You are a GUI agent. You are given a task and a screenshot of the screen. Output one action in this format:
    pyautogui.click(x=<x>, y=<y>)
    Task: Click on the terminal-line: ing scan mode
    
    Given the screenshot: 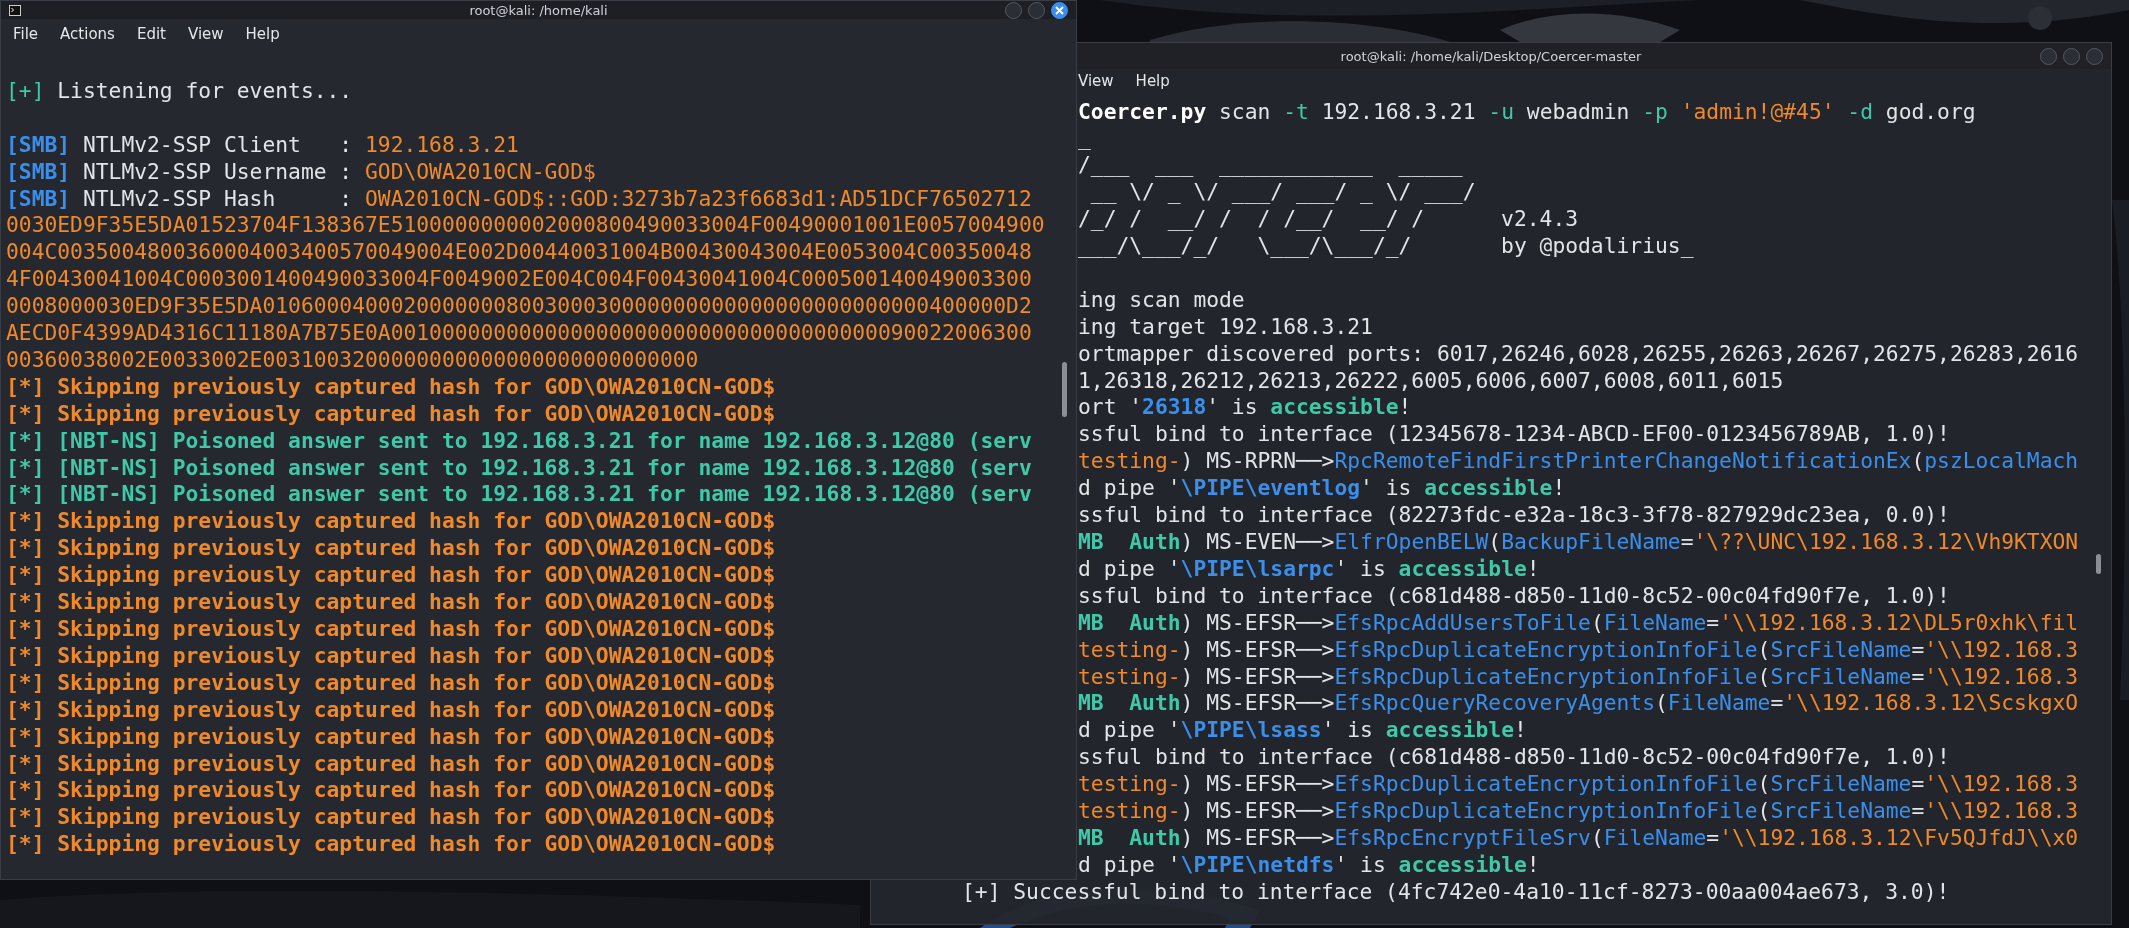 What is the action you would take?
    pyautogui.click(x=1161, y=300)
    